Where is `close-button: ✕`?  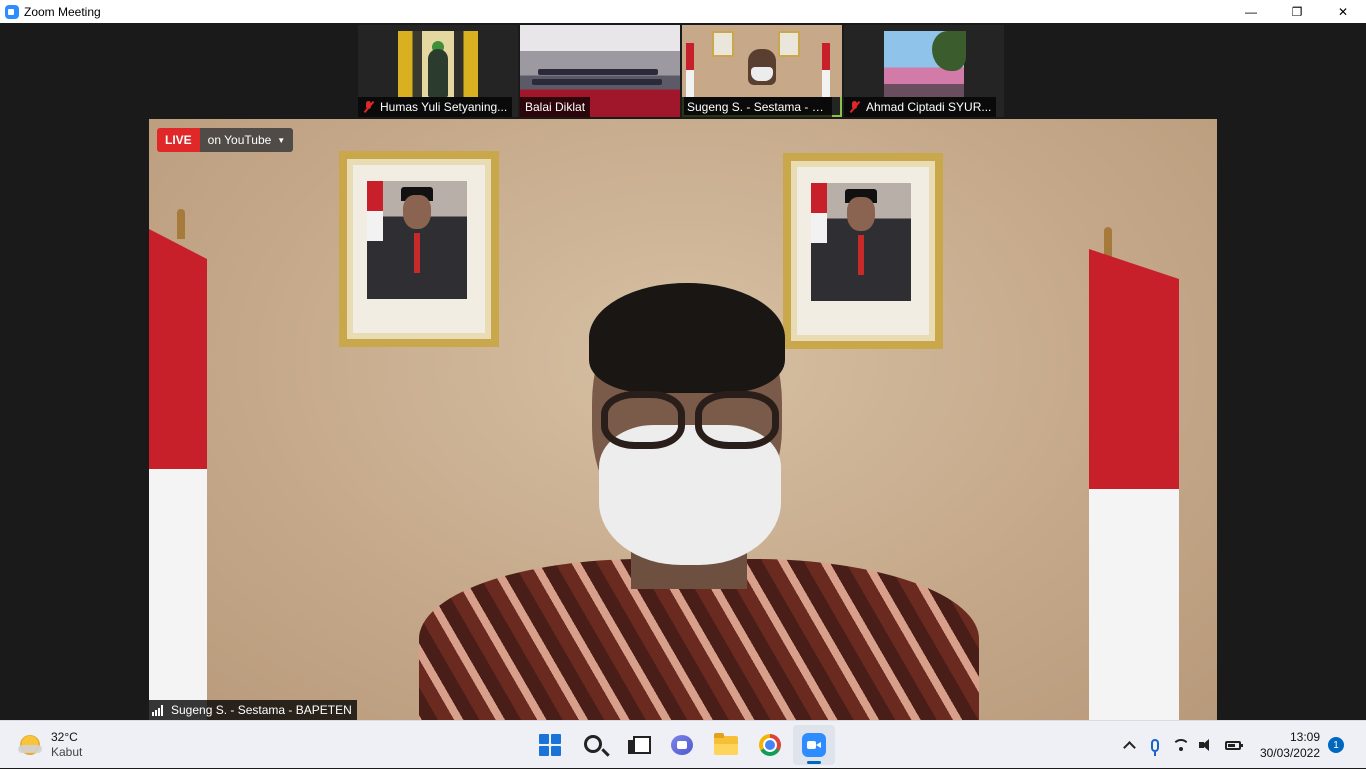
close-button: ✕ is located at coordinates (1343, 11).